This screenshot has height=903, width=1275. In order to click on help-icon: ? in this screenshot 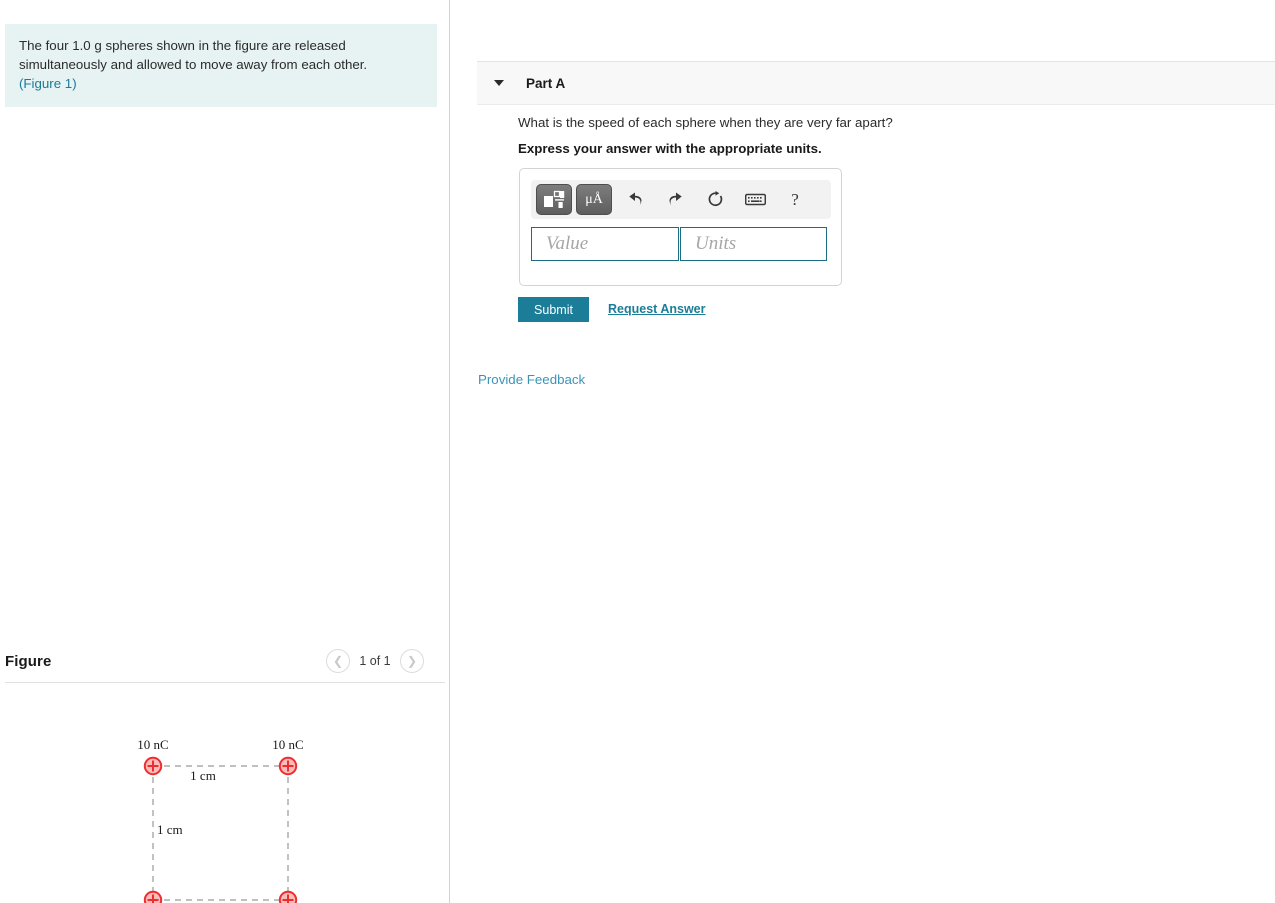, I will do `click(795, 199)`.